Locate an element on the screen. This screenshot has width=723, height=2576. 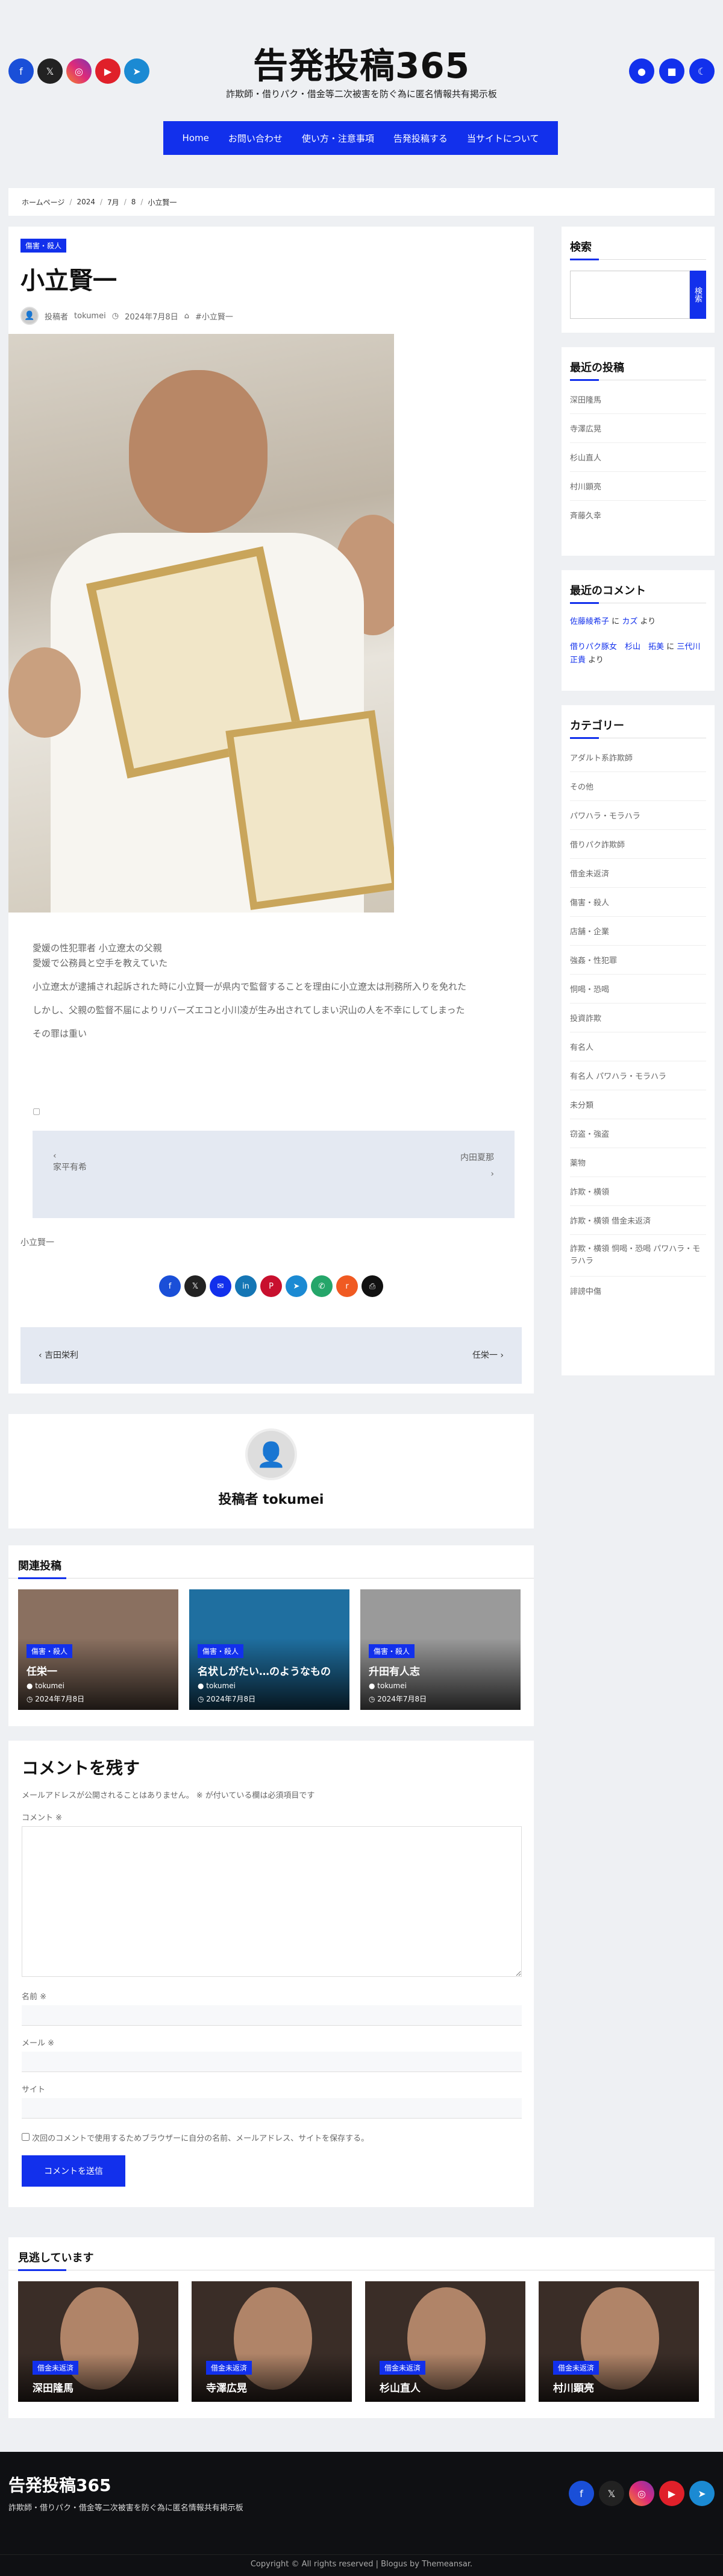
article-tag: #小立賢一 is located at coordinates (214, 316).